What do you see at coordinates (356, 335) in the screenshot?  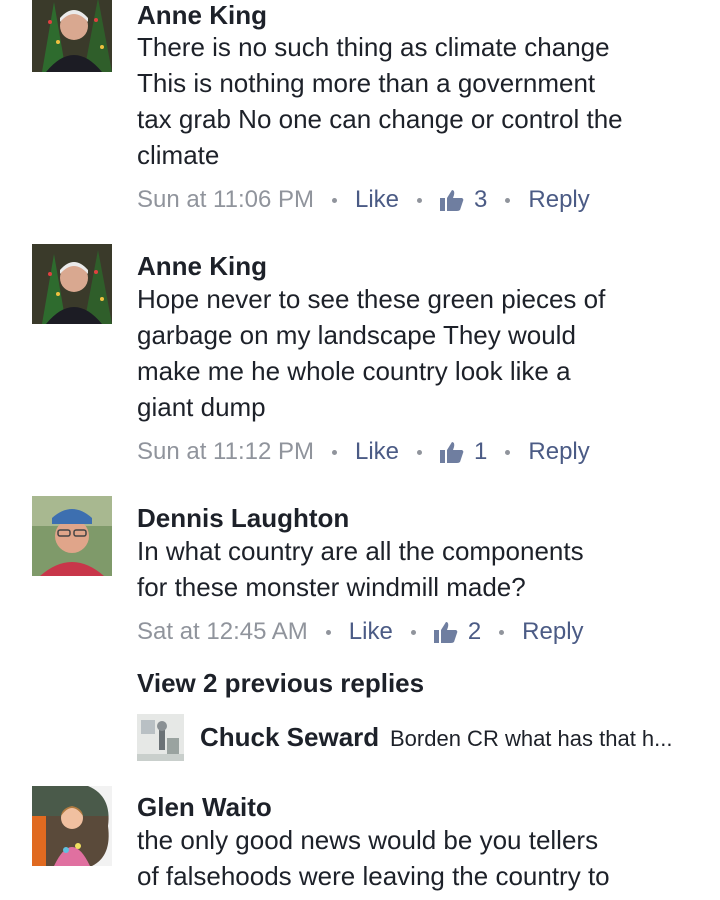 I see `comment-text-line: garbage on my landscape They would` at bounding box center [356, 335].